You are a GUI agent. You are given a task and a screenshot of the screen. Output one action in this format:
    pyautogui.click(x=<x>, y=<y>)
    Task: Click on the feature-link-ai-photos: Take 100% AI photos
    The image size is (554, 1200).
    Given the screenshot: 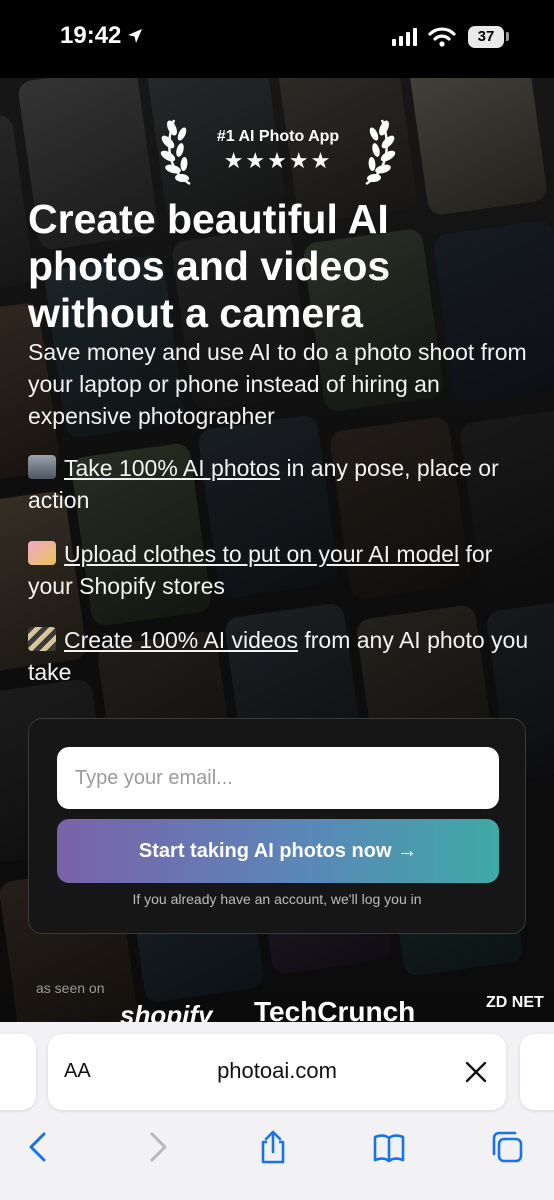 What is the action you would take?
    pyautogui.click(x=172, y=468)
    